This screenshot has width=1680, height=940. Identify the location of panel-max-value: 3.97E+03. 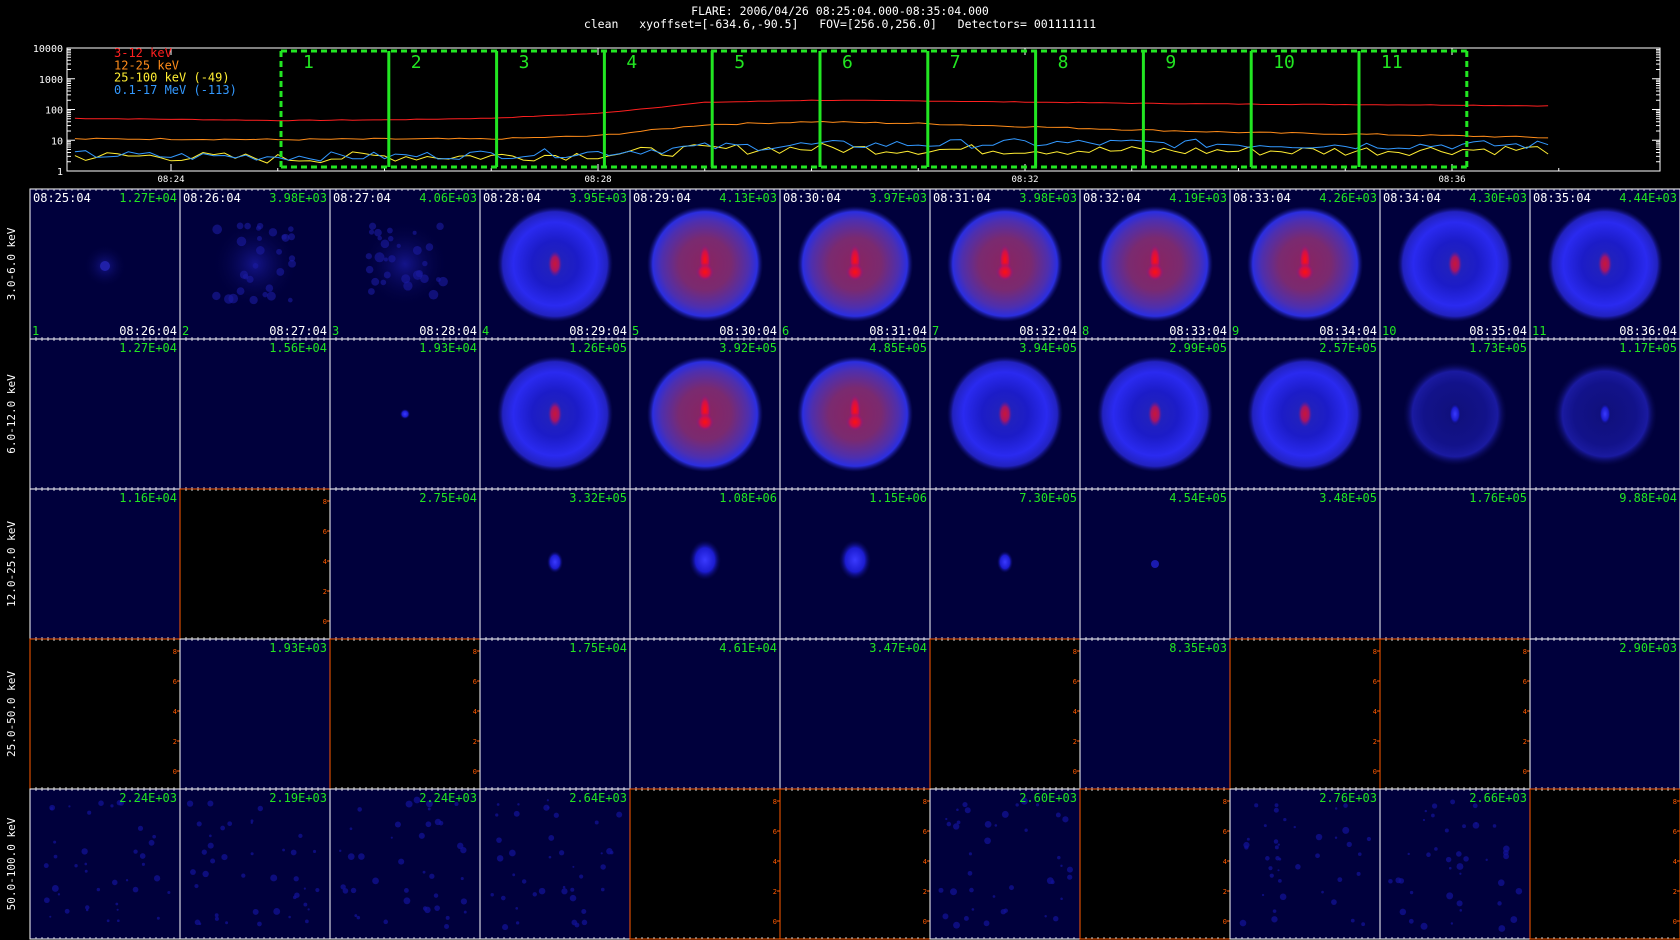
(898, 198).